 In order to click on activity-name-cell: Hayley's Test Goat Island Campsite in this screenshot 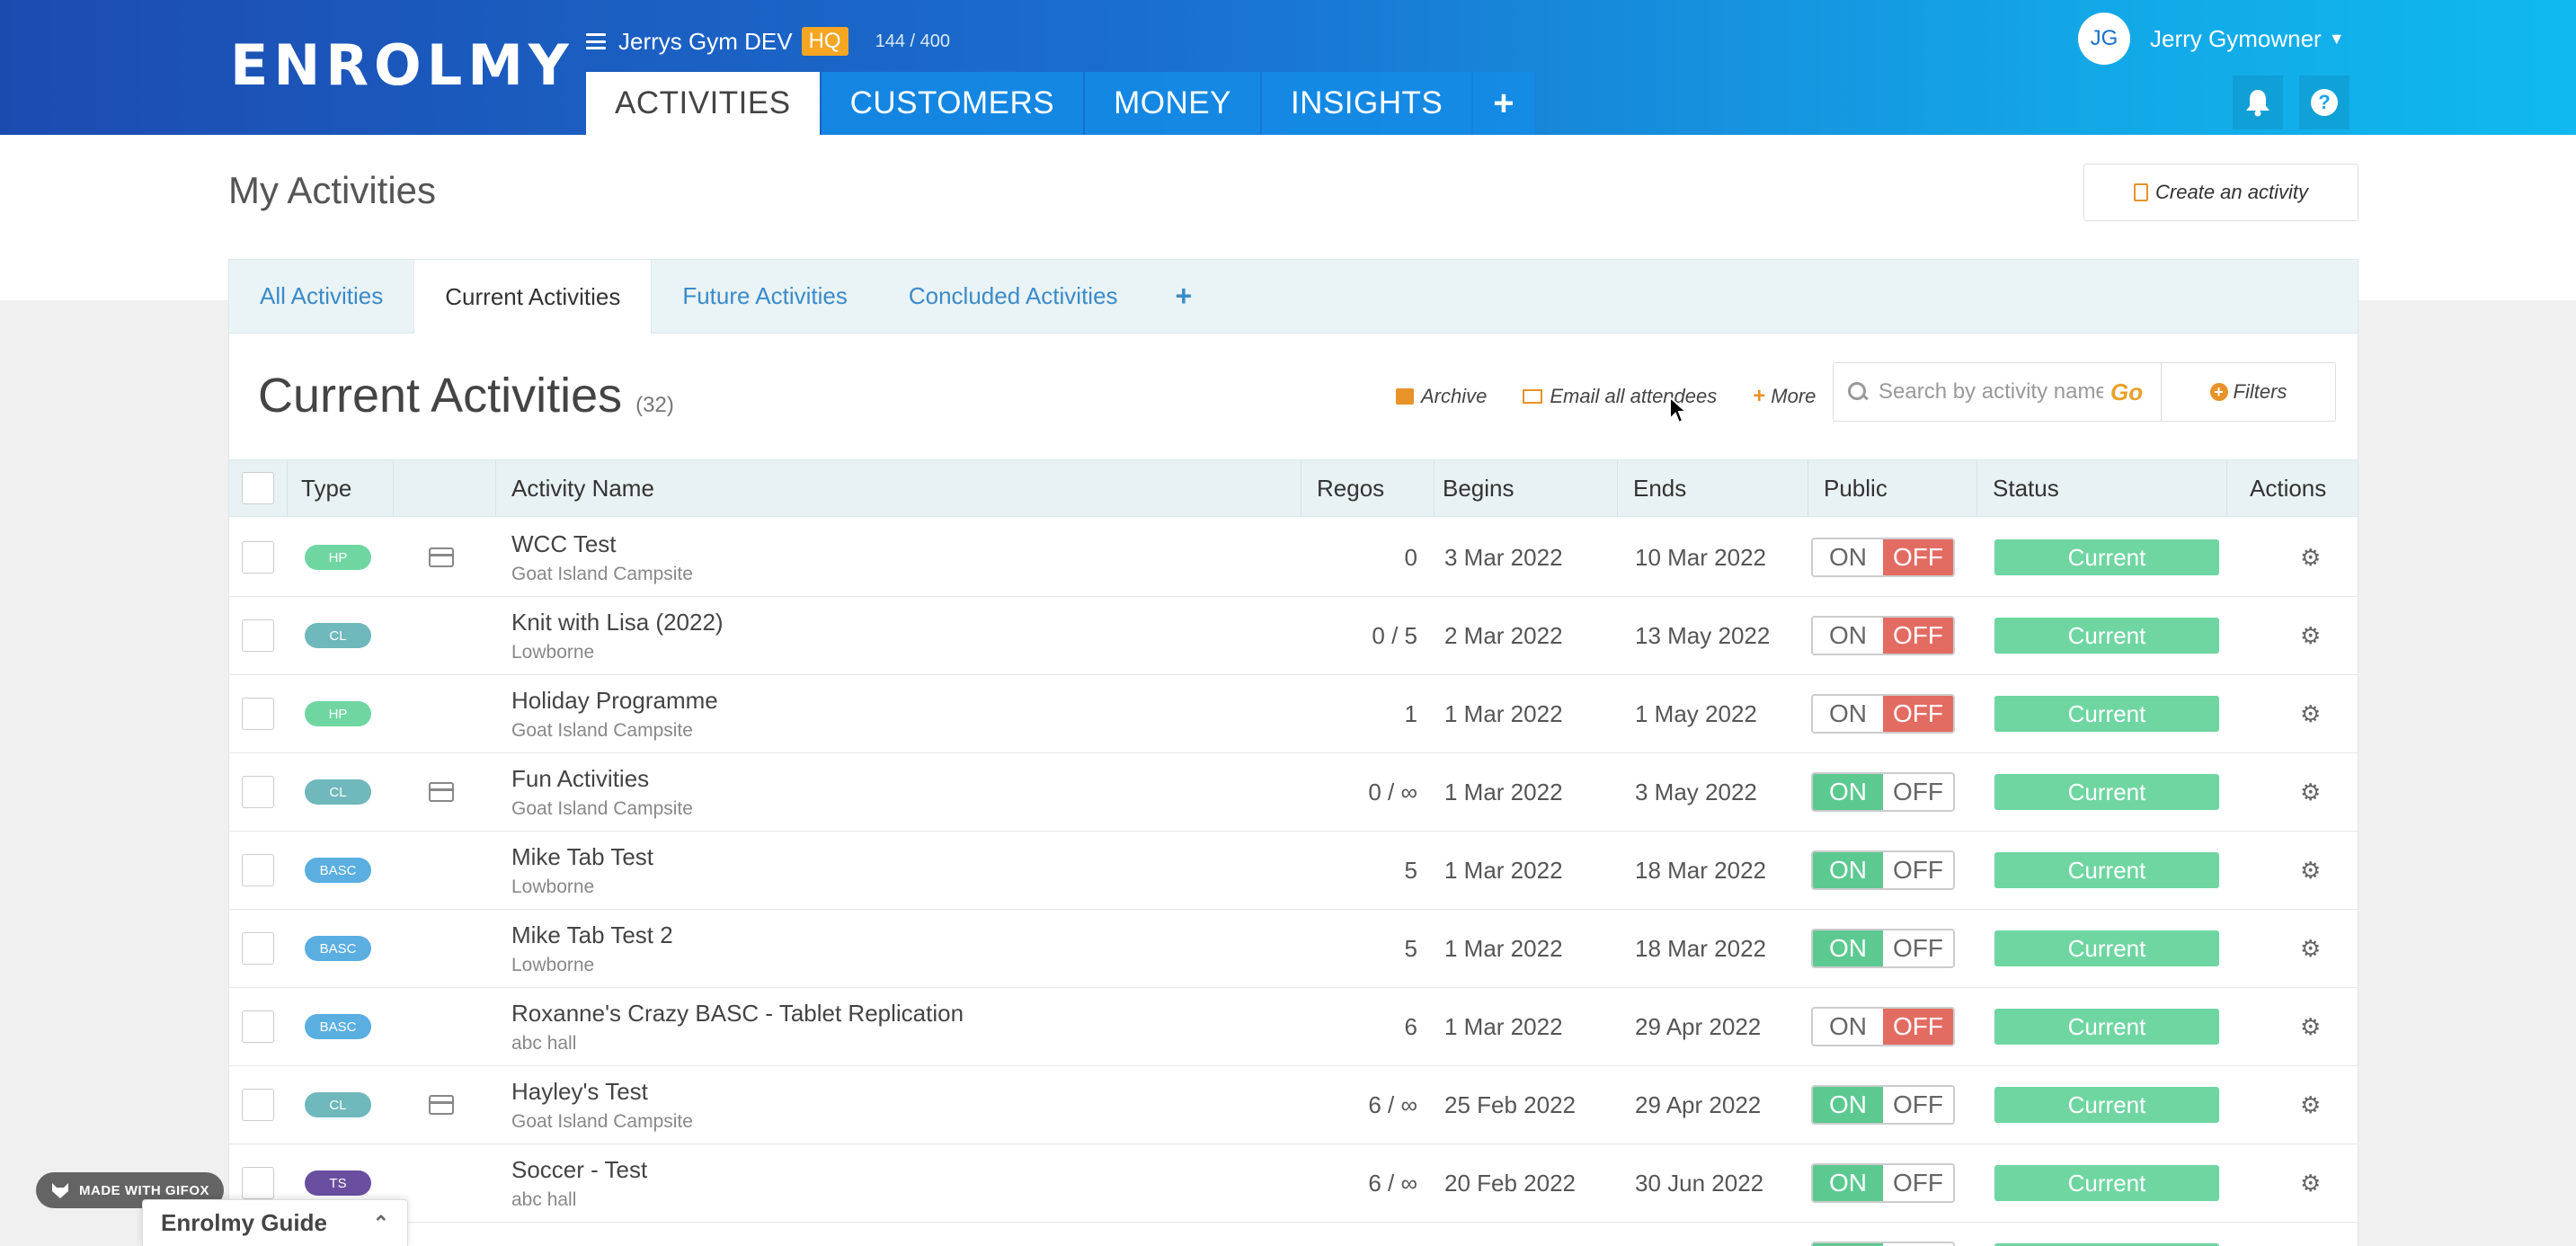, I will do `click(602, 1105)`.